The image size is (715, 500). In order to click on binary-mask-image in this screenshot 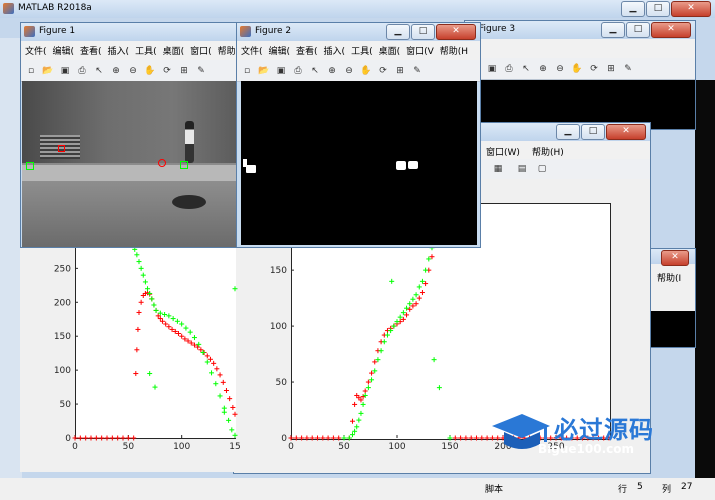, I will do `click(359, 163)`.